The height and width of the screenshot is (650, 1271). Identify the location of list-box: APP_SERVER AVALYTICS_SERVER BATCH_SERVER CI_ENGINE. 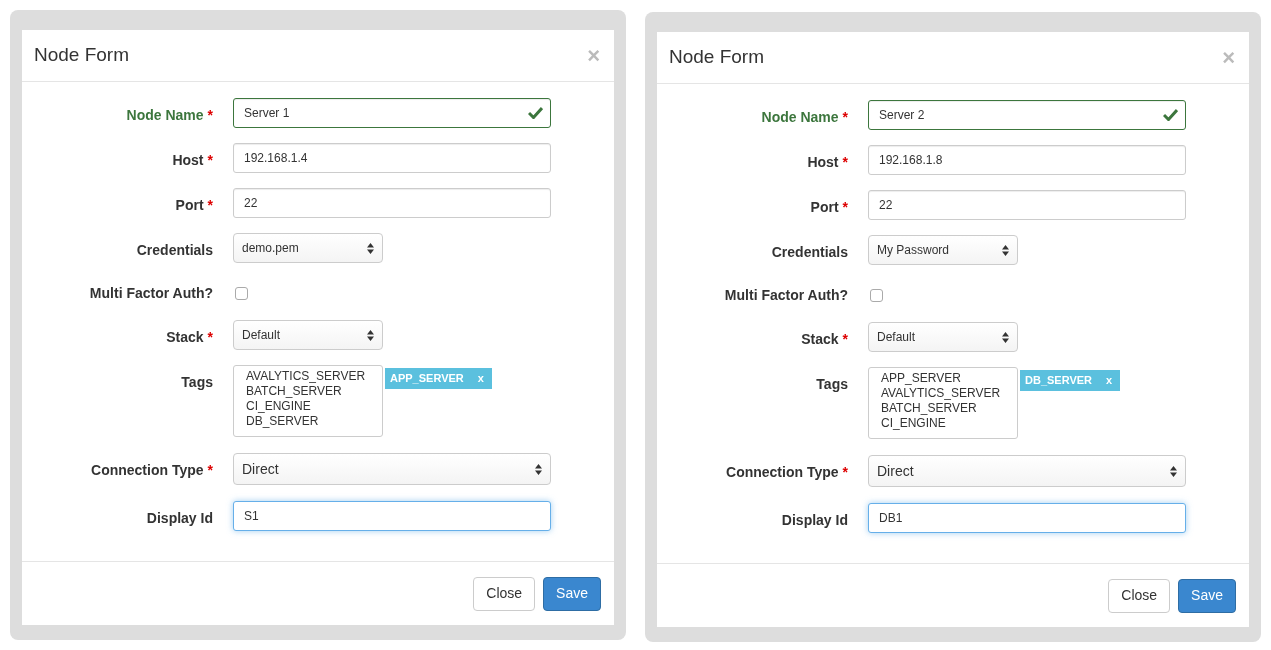
(943, 403).